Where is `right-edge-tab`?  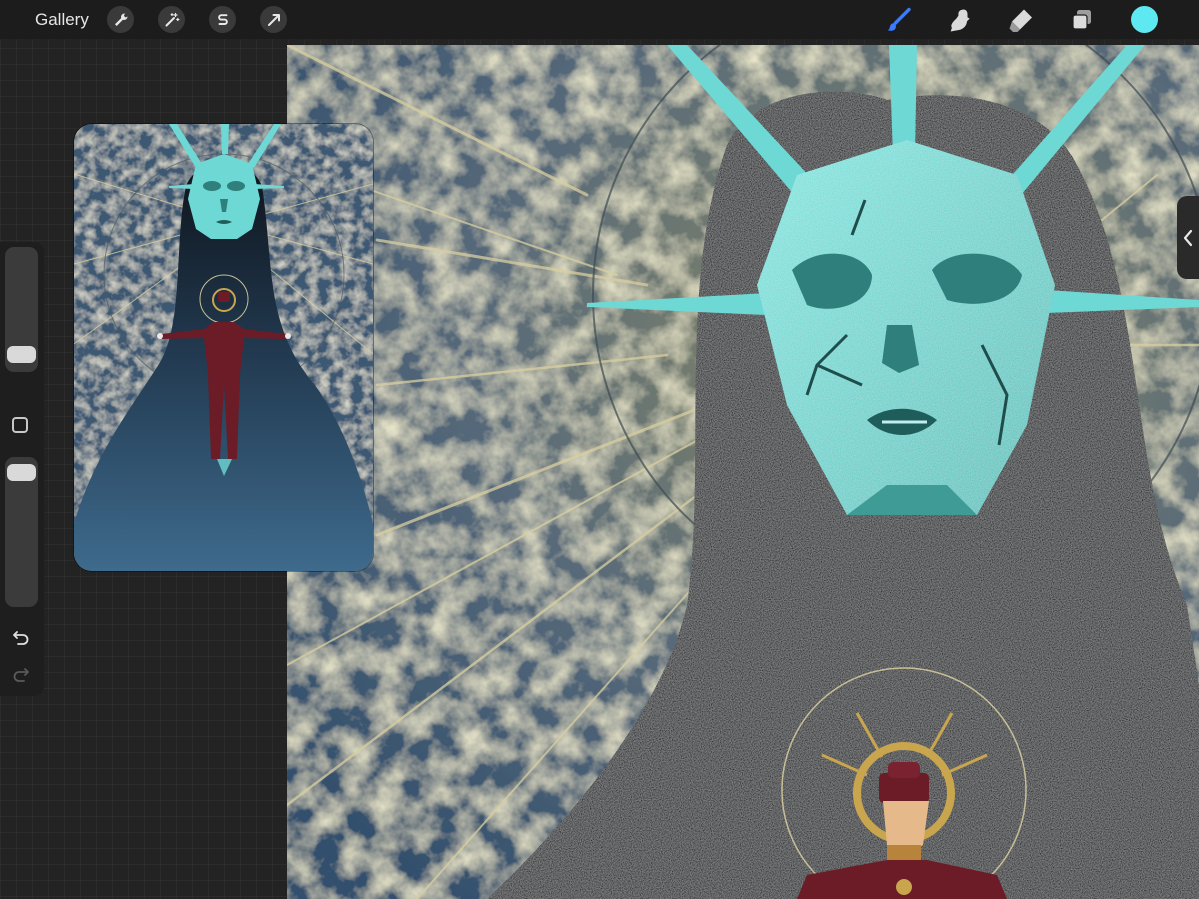
right-edge-tab is located at coordinates (1188, 237).